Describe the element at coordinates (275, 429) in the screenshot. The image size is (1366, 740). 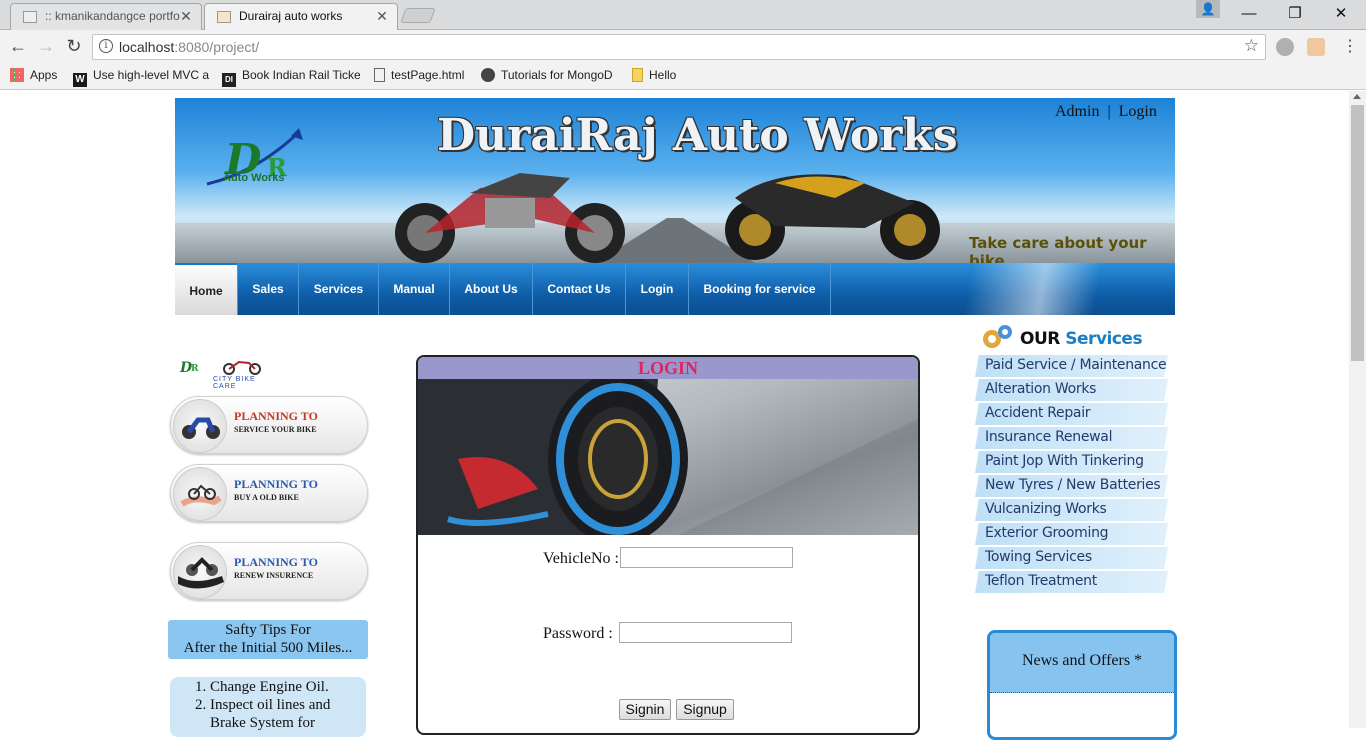
I see `plan-subtitle: SERVICE YOUR BIKE` at that location.